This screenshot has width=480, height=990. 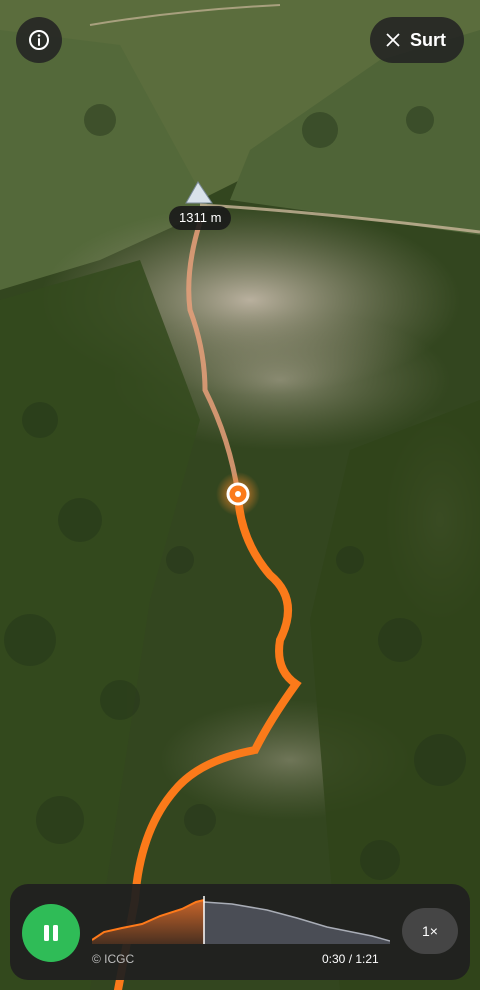 What do you see at coordinates (113, 959) in the screenshot?
I see `map-credit: © ICGC` at bounding box center [113, 959].